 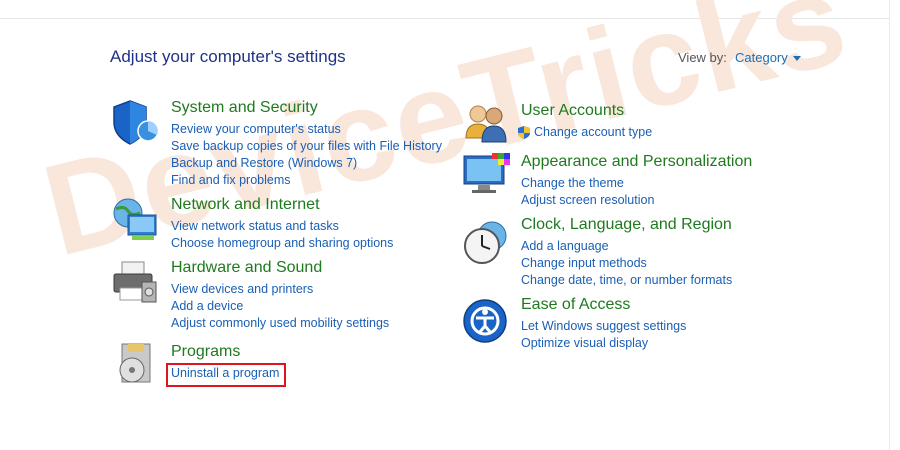 What do you see at coordinates (636, 183) in the screenshot?
I see `change-theme-link: Change the theme` at bounding box center [636, 183].